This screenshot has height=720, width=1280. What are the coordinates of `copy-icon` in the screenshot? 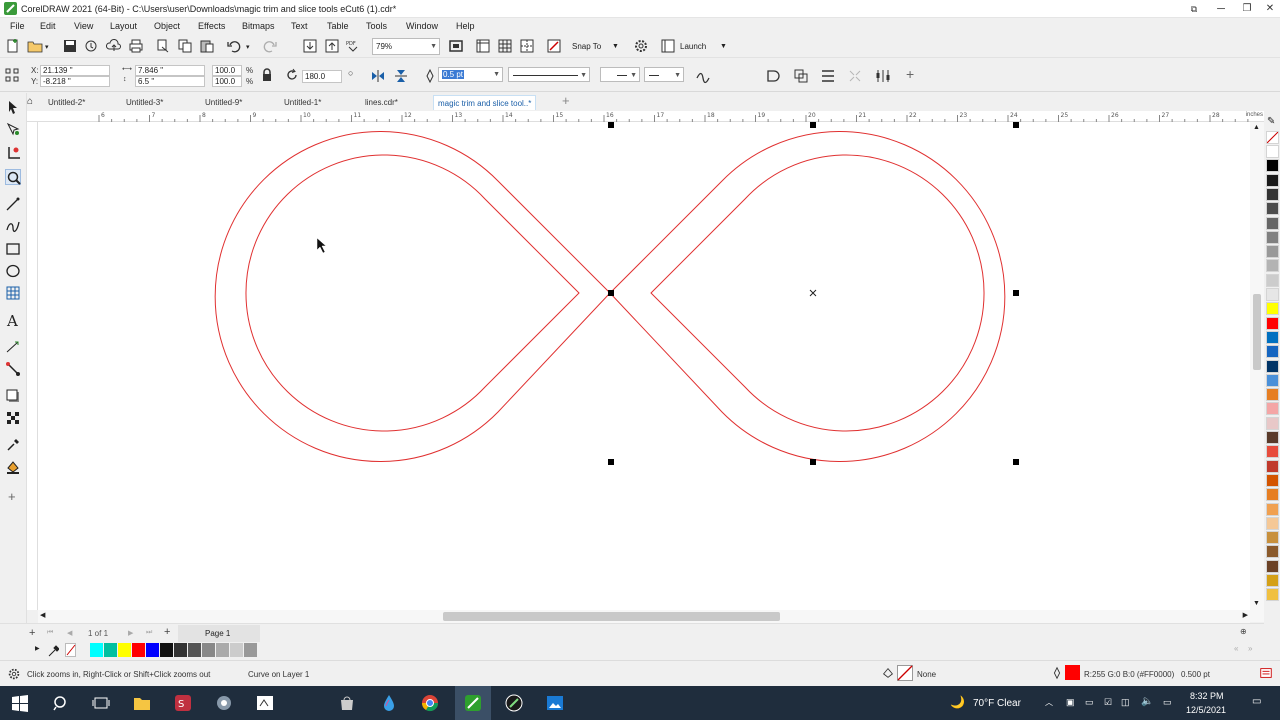 It's located at (185, 46).